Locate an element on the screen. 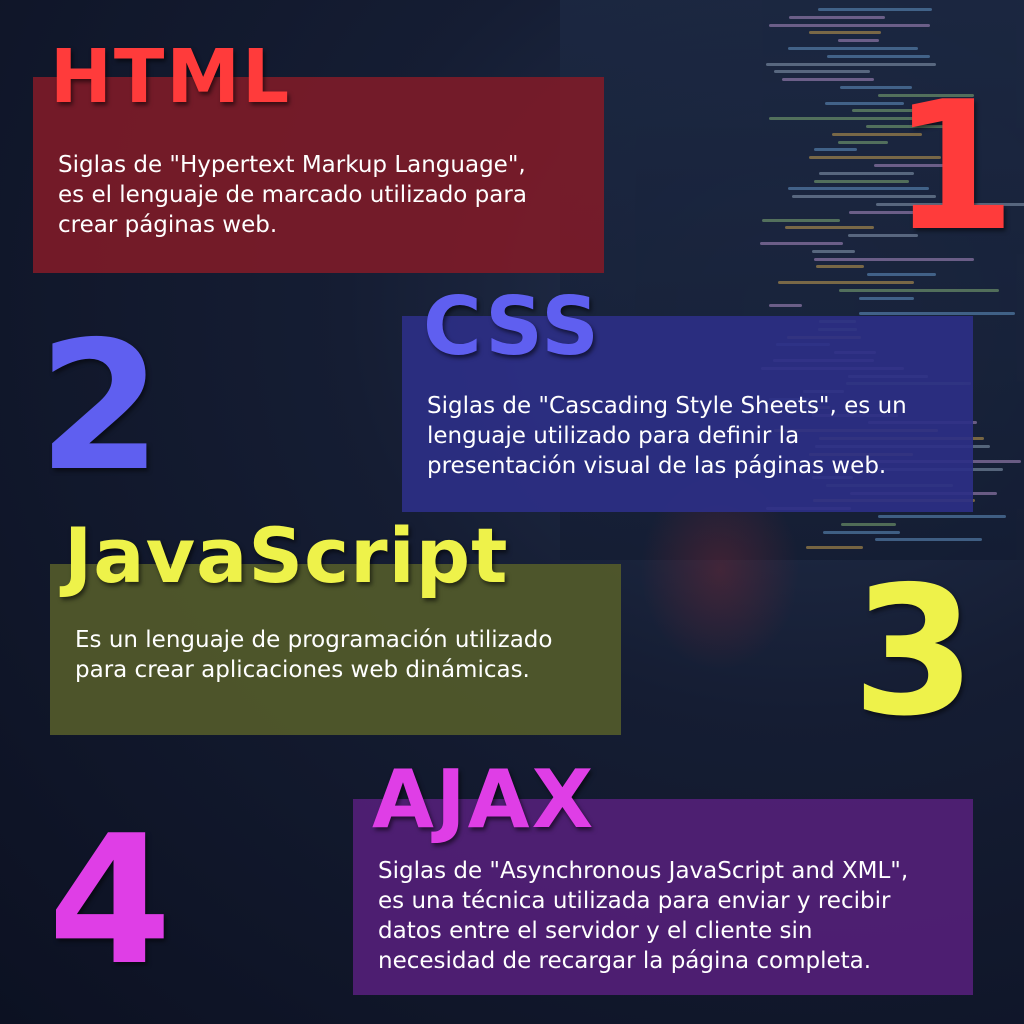  number-one: 1 is located at coordinates (954, 166).